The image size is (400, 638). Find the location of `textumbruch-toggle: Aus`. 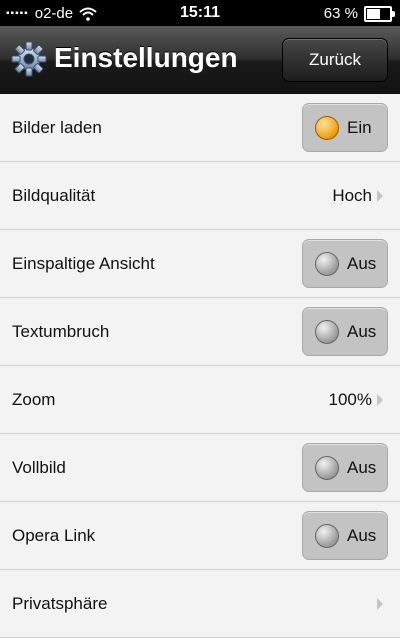

textumbruch-toggle: Aus is located at coordinates (345, 331).